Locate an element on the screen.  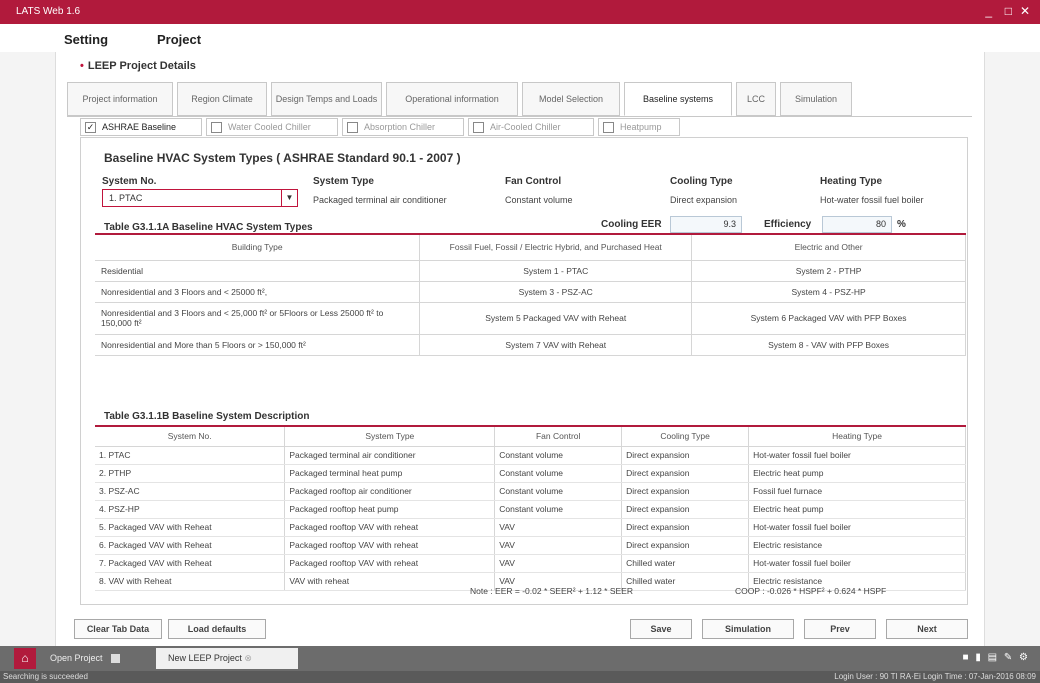
close-circle-icon: ⊗ is located at coordinates (248, 658).